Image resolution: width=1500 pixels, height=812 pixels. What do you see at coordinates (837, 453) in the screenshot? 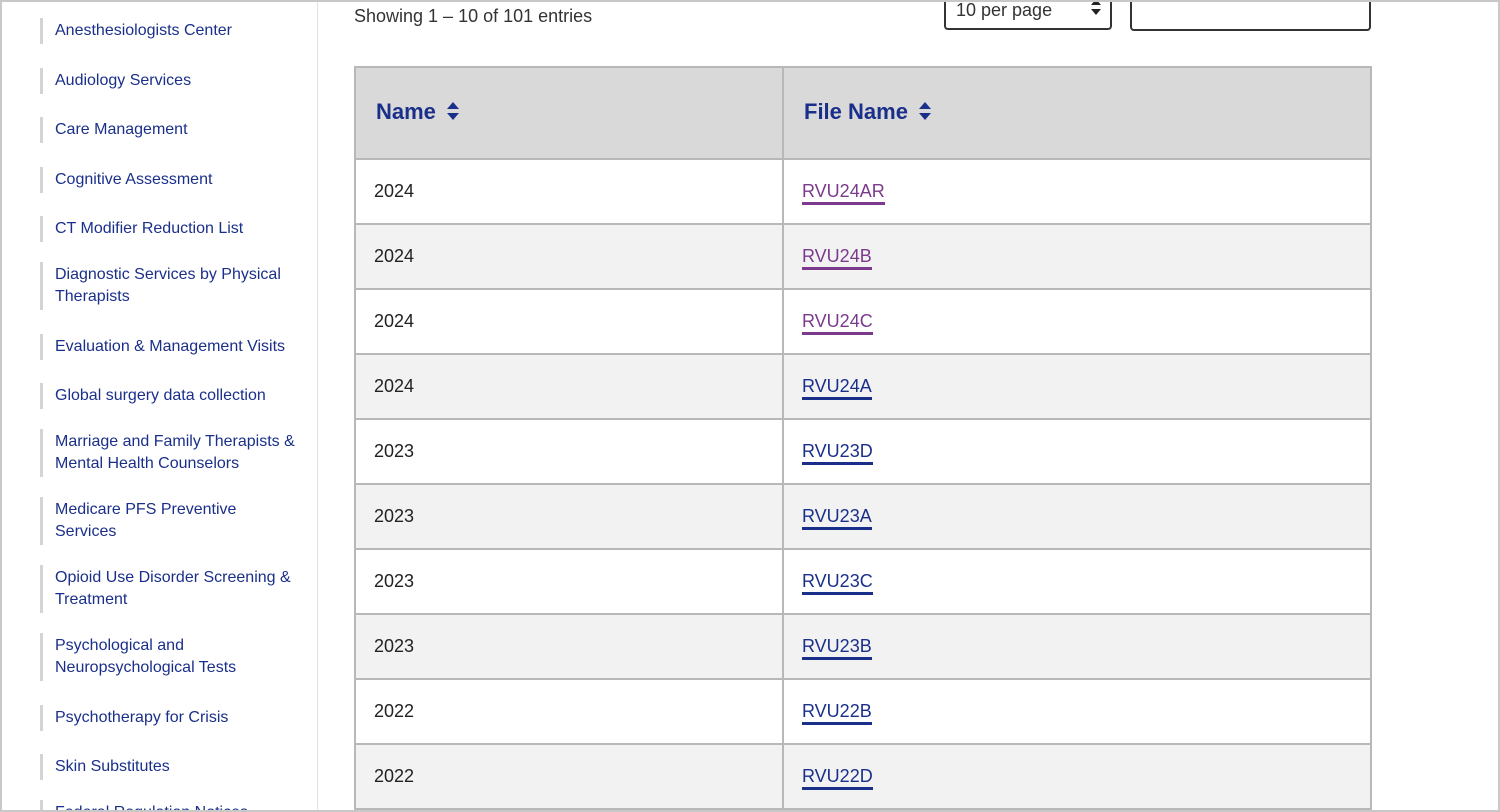
I see `file-link: RVU23D` at bounding box center [837, 453].